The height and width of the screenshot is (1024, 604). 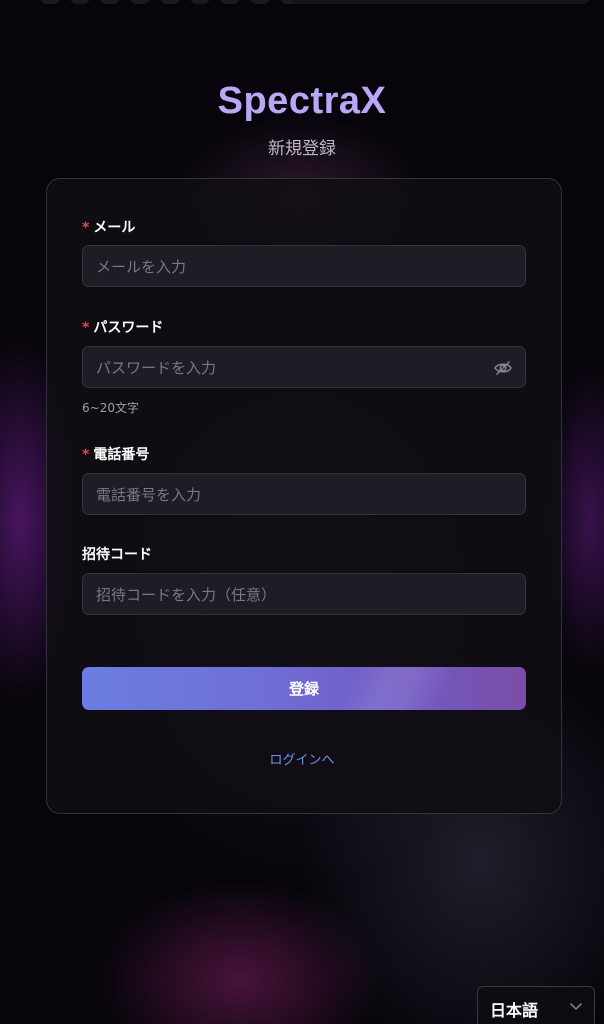 I want to click on phone-placeholder: 電話番号を入力, so click(x=149, y=494).